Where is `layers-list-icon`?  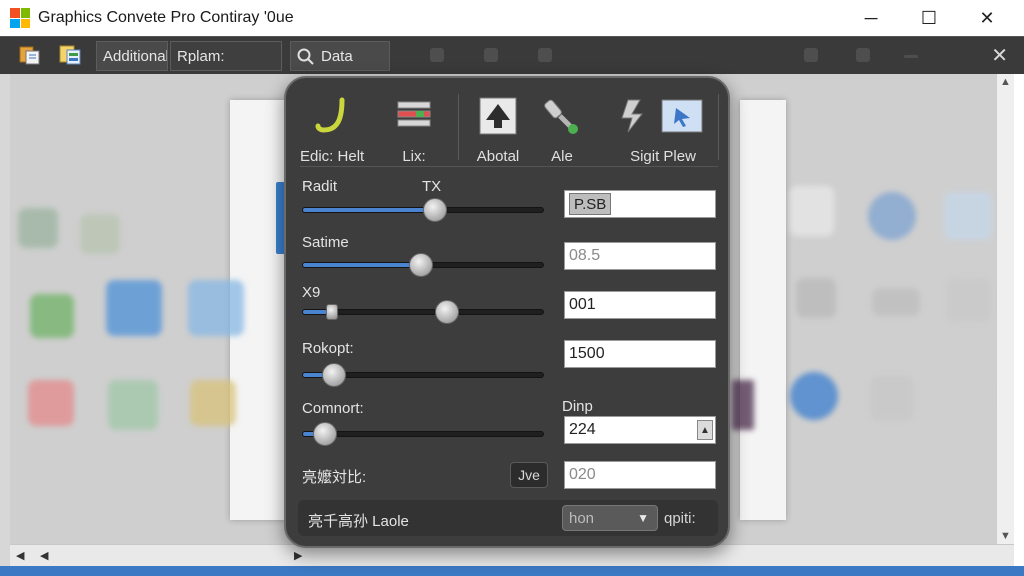
layers-list-icon is located at coordinates (414, 114).